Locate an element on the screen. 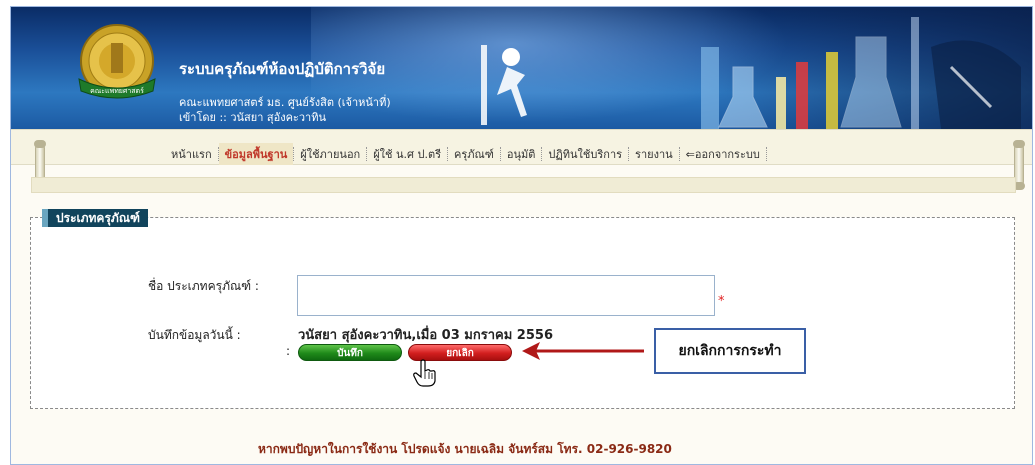 The image size is (1035, 465). buttons-colon: : is located at coordinates (288, 351).